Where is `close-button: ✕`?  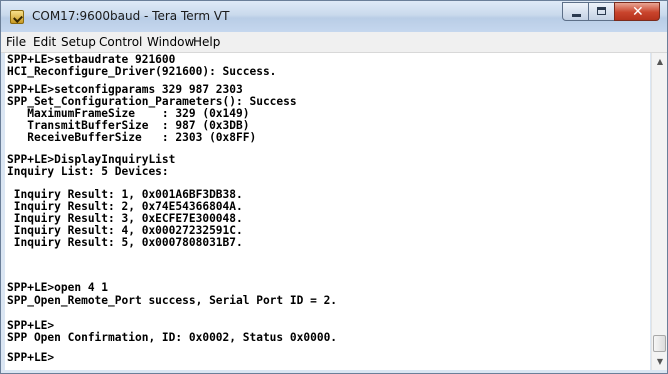 close-button: ✕ is located at coordinates (637, 11).